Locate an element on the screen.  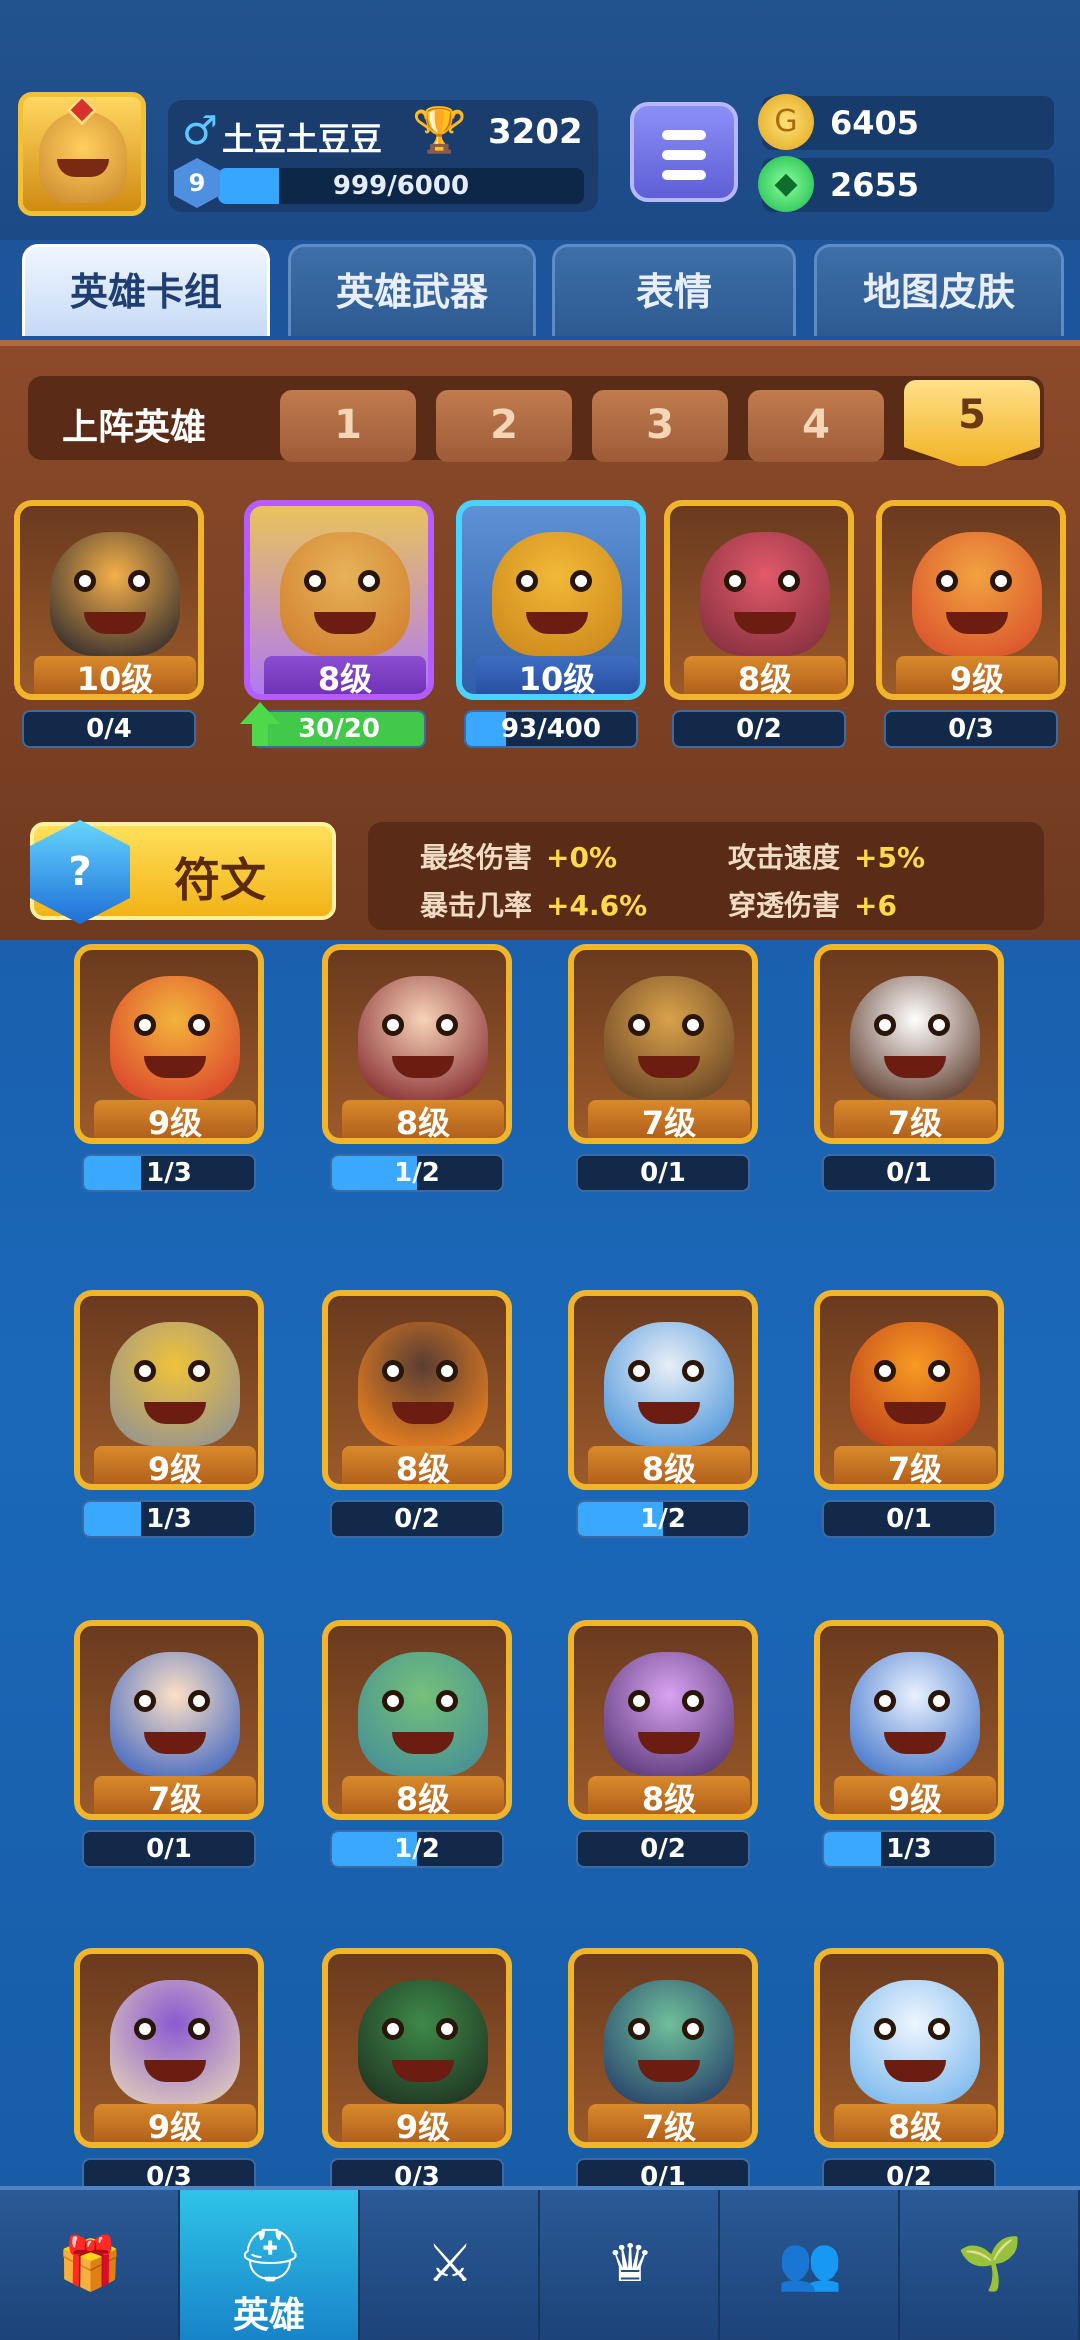
tab-map-skins: 地图皮肤 is located at coordinates (939, 290).